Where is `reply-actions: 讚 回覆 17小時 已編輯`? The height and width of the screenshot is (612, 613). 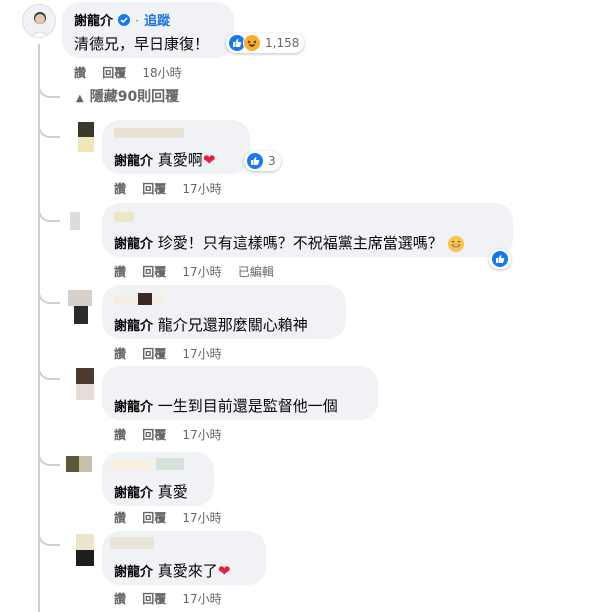 reply-actions: 讚 回覆 17小時 已編輯 is located at coordinates (200, 271).